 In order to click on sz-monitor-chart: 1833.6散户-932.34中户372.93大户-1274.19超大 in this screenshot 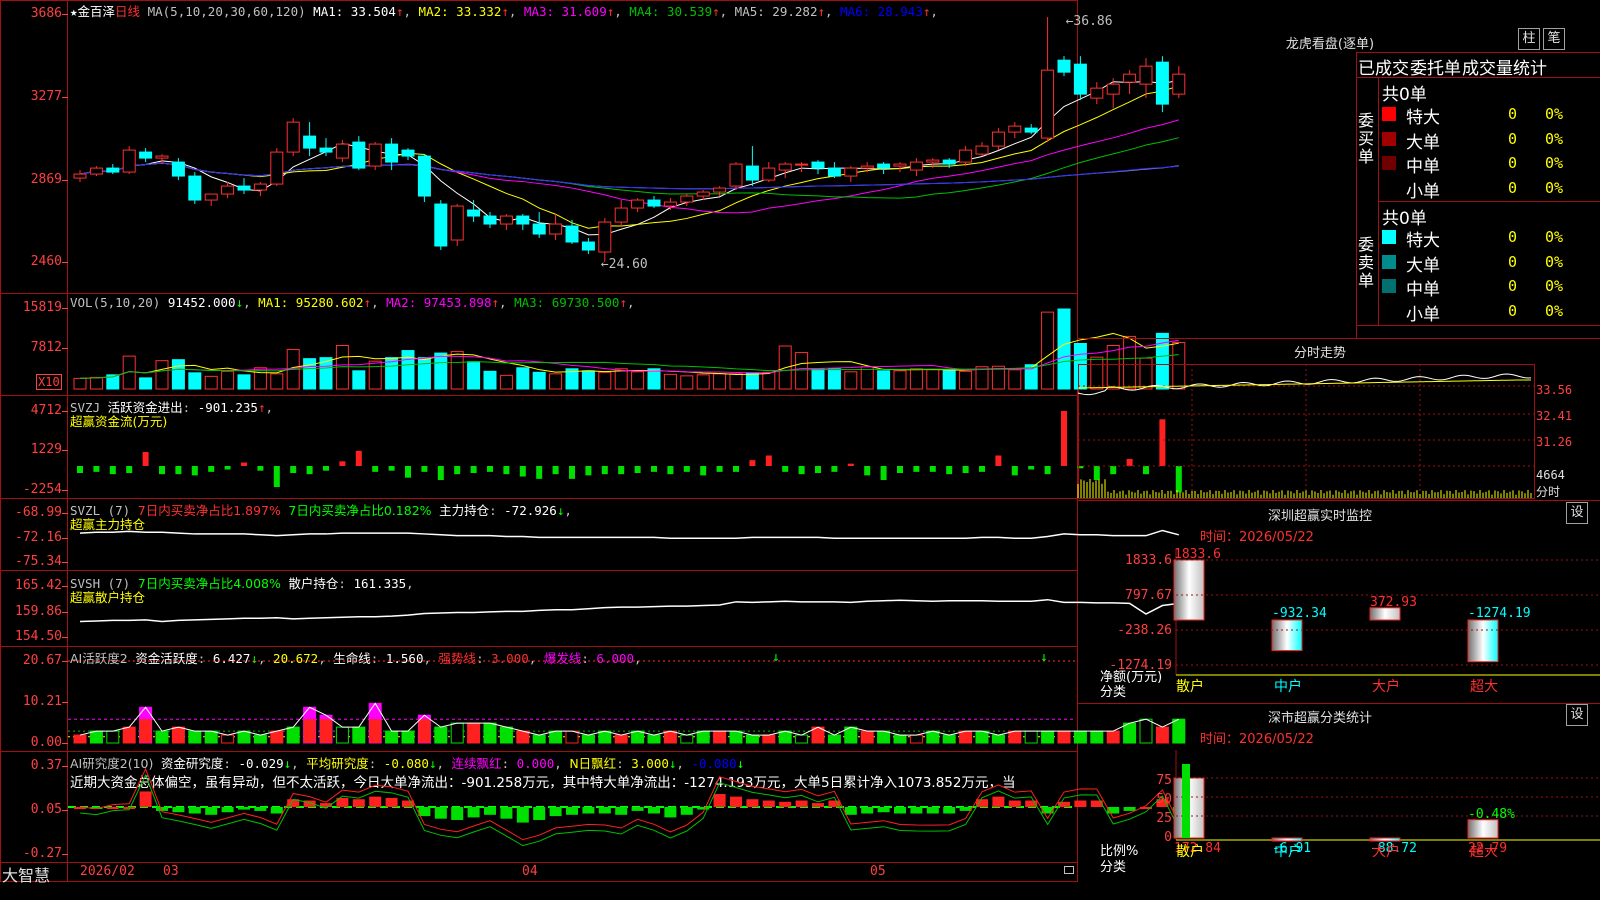, I will do `click(1339, 627)`.